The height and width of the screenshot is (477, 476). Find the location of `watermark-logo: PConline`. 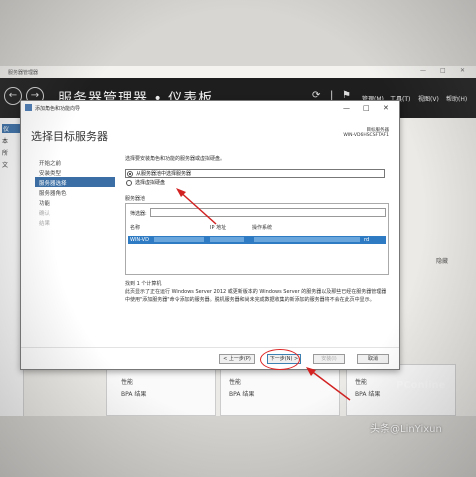

watermark-logo: PConline is located at coordinates (421, 385).